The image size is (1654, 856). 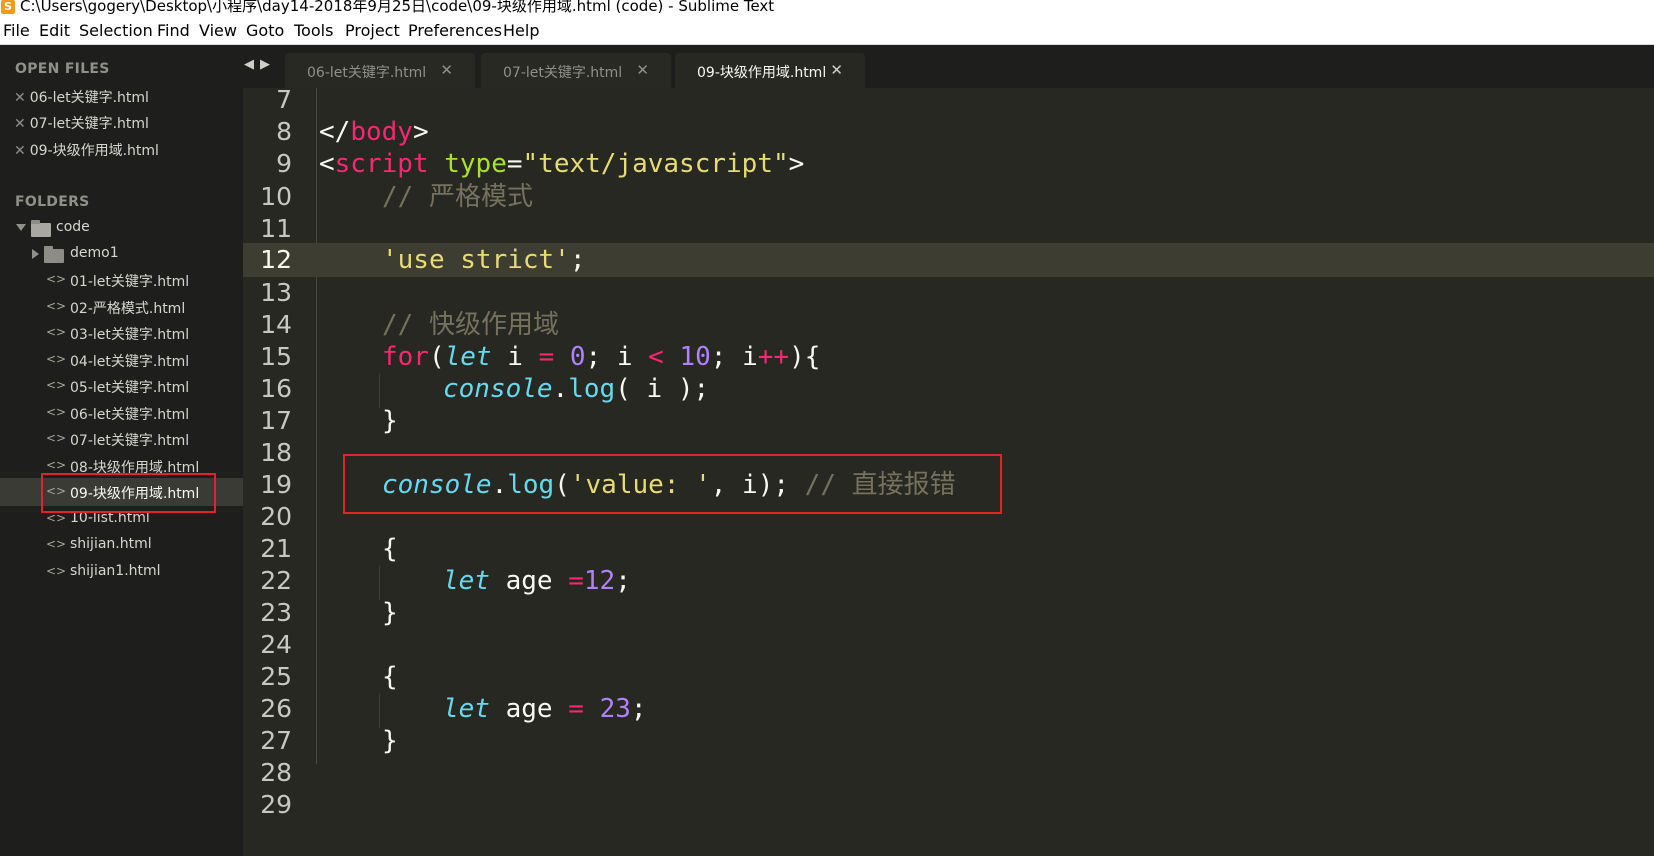 I want to click on file-item: <> 04-let关键字.html, so click(x=121, y=360).